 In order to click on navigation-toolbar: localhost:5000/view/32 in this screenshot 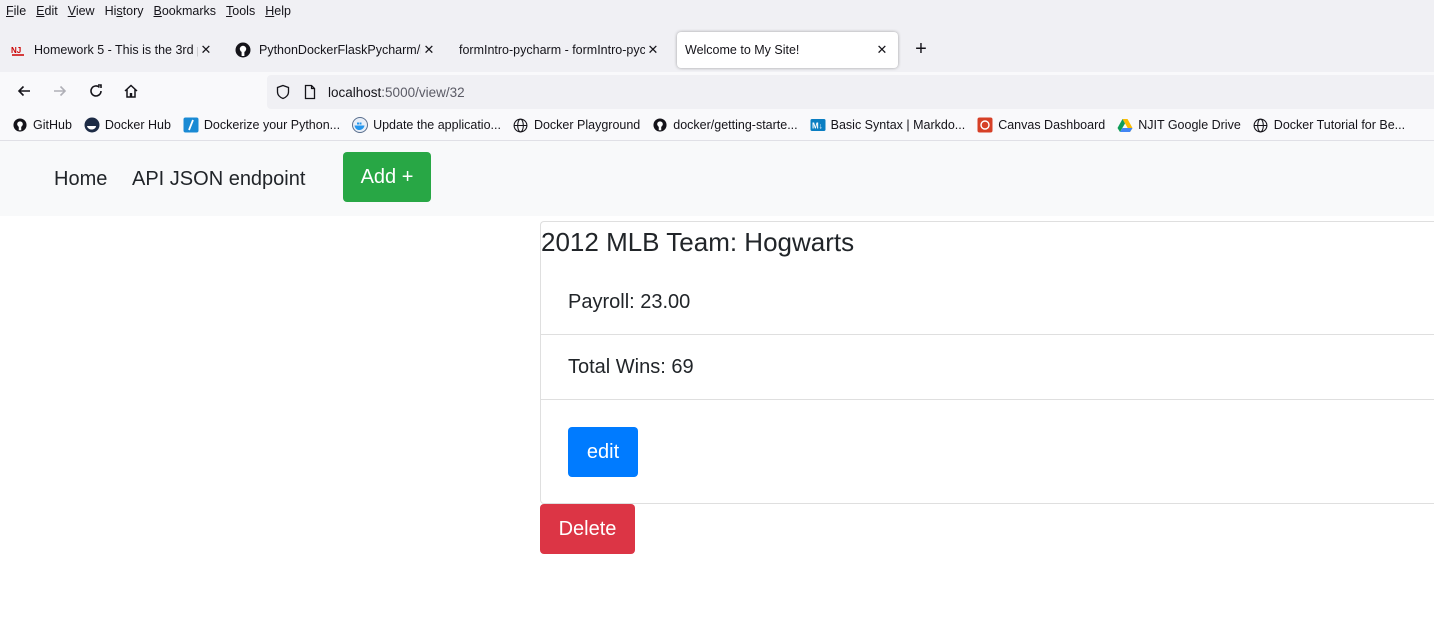, I will do `click(717, 91)`.